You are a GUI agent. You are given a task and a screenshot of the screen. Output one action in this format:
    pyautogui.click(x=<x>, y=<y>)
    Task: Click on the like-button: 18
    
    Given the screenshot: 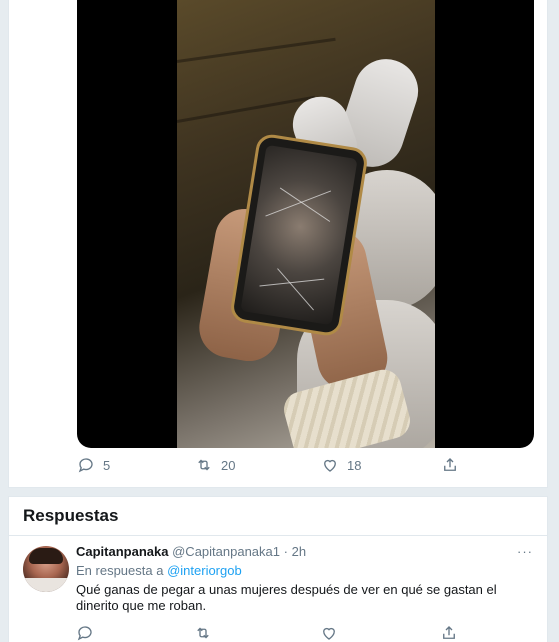 What is the action you would take?
    pyautogui.click(x=341, y=465)
    